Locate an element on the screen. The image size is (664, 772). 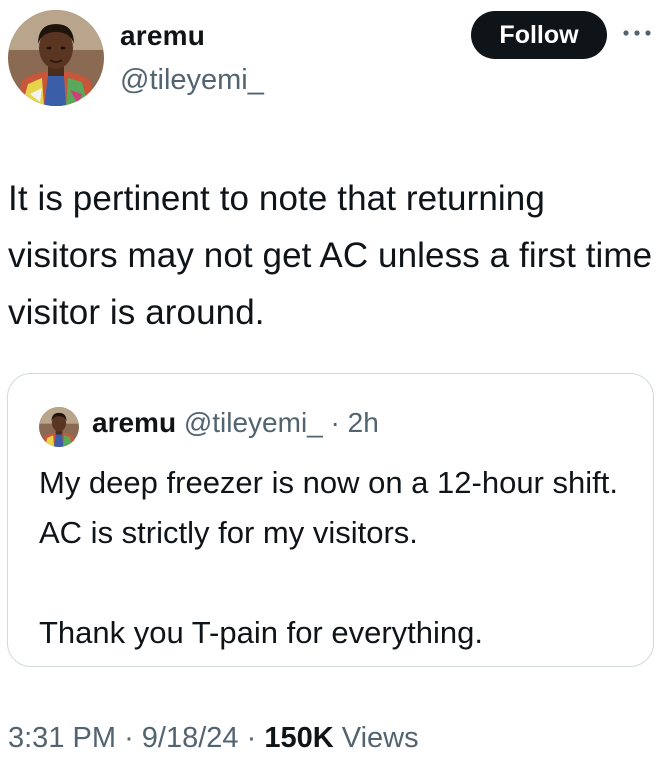
quoted-author-handle: @tileyemi_ is located at coordinates (253, 422).